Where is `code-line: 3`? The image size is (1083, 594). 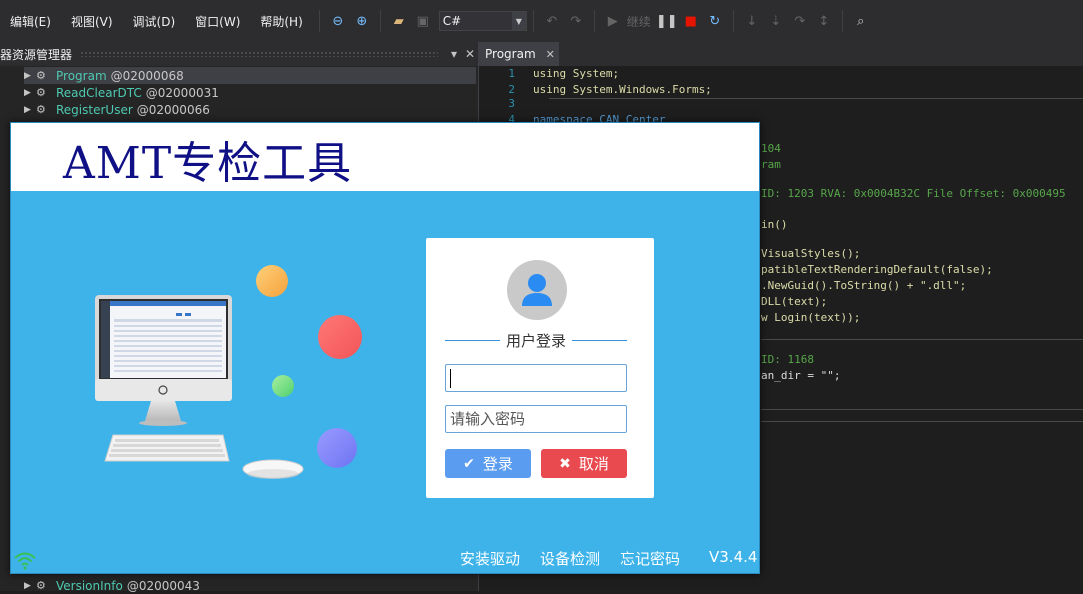
code-line: 3 is located at coordinates (506, 105).